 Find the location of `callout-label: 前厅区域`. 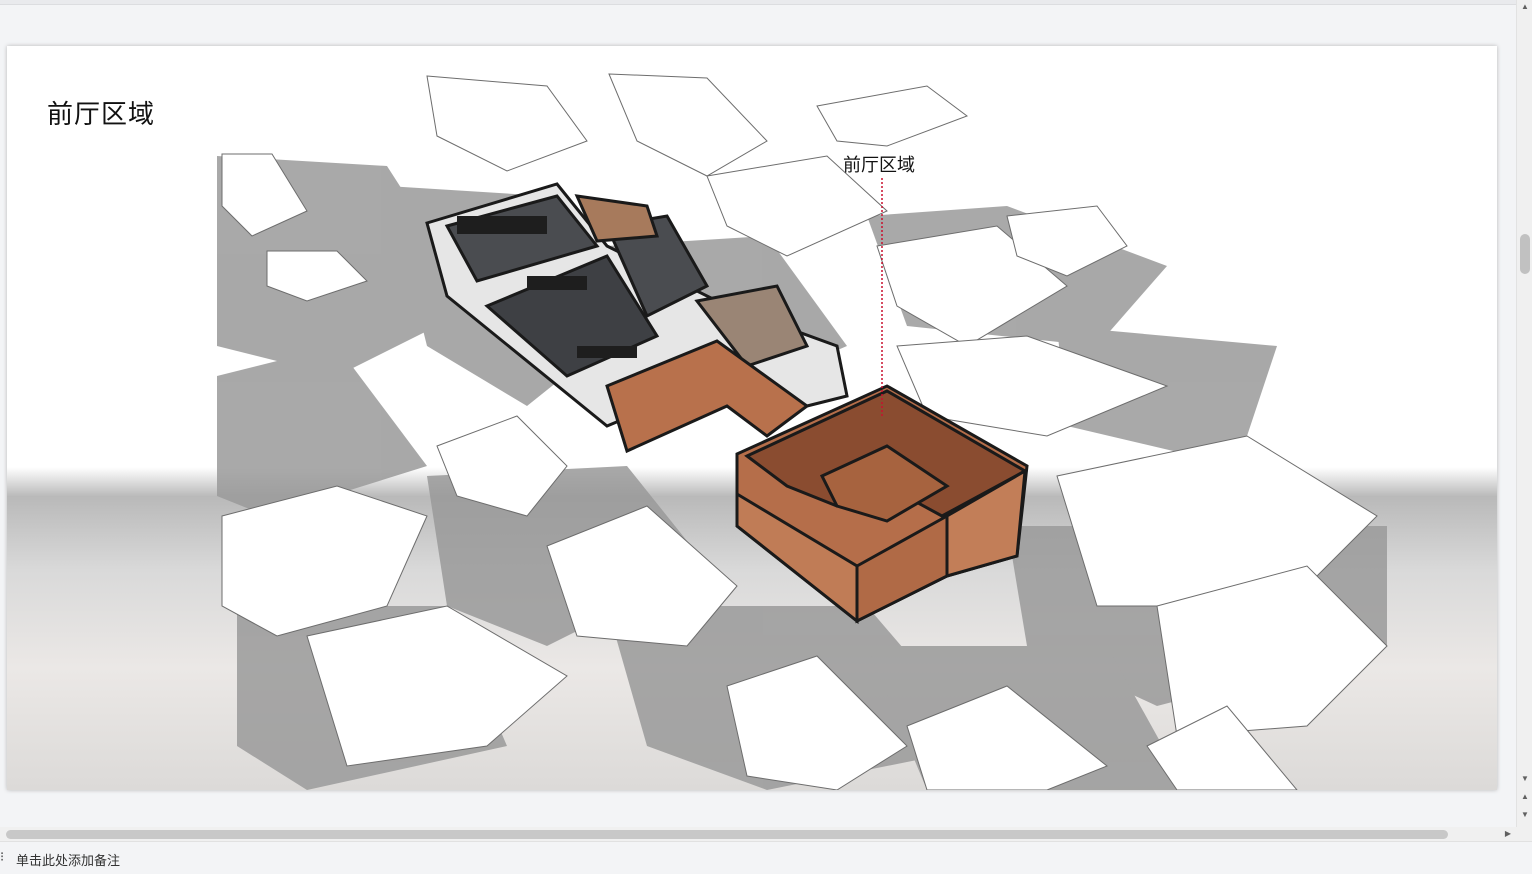

callout-label: 前厅区域 is located at coordinates (879, 164).